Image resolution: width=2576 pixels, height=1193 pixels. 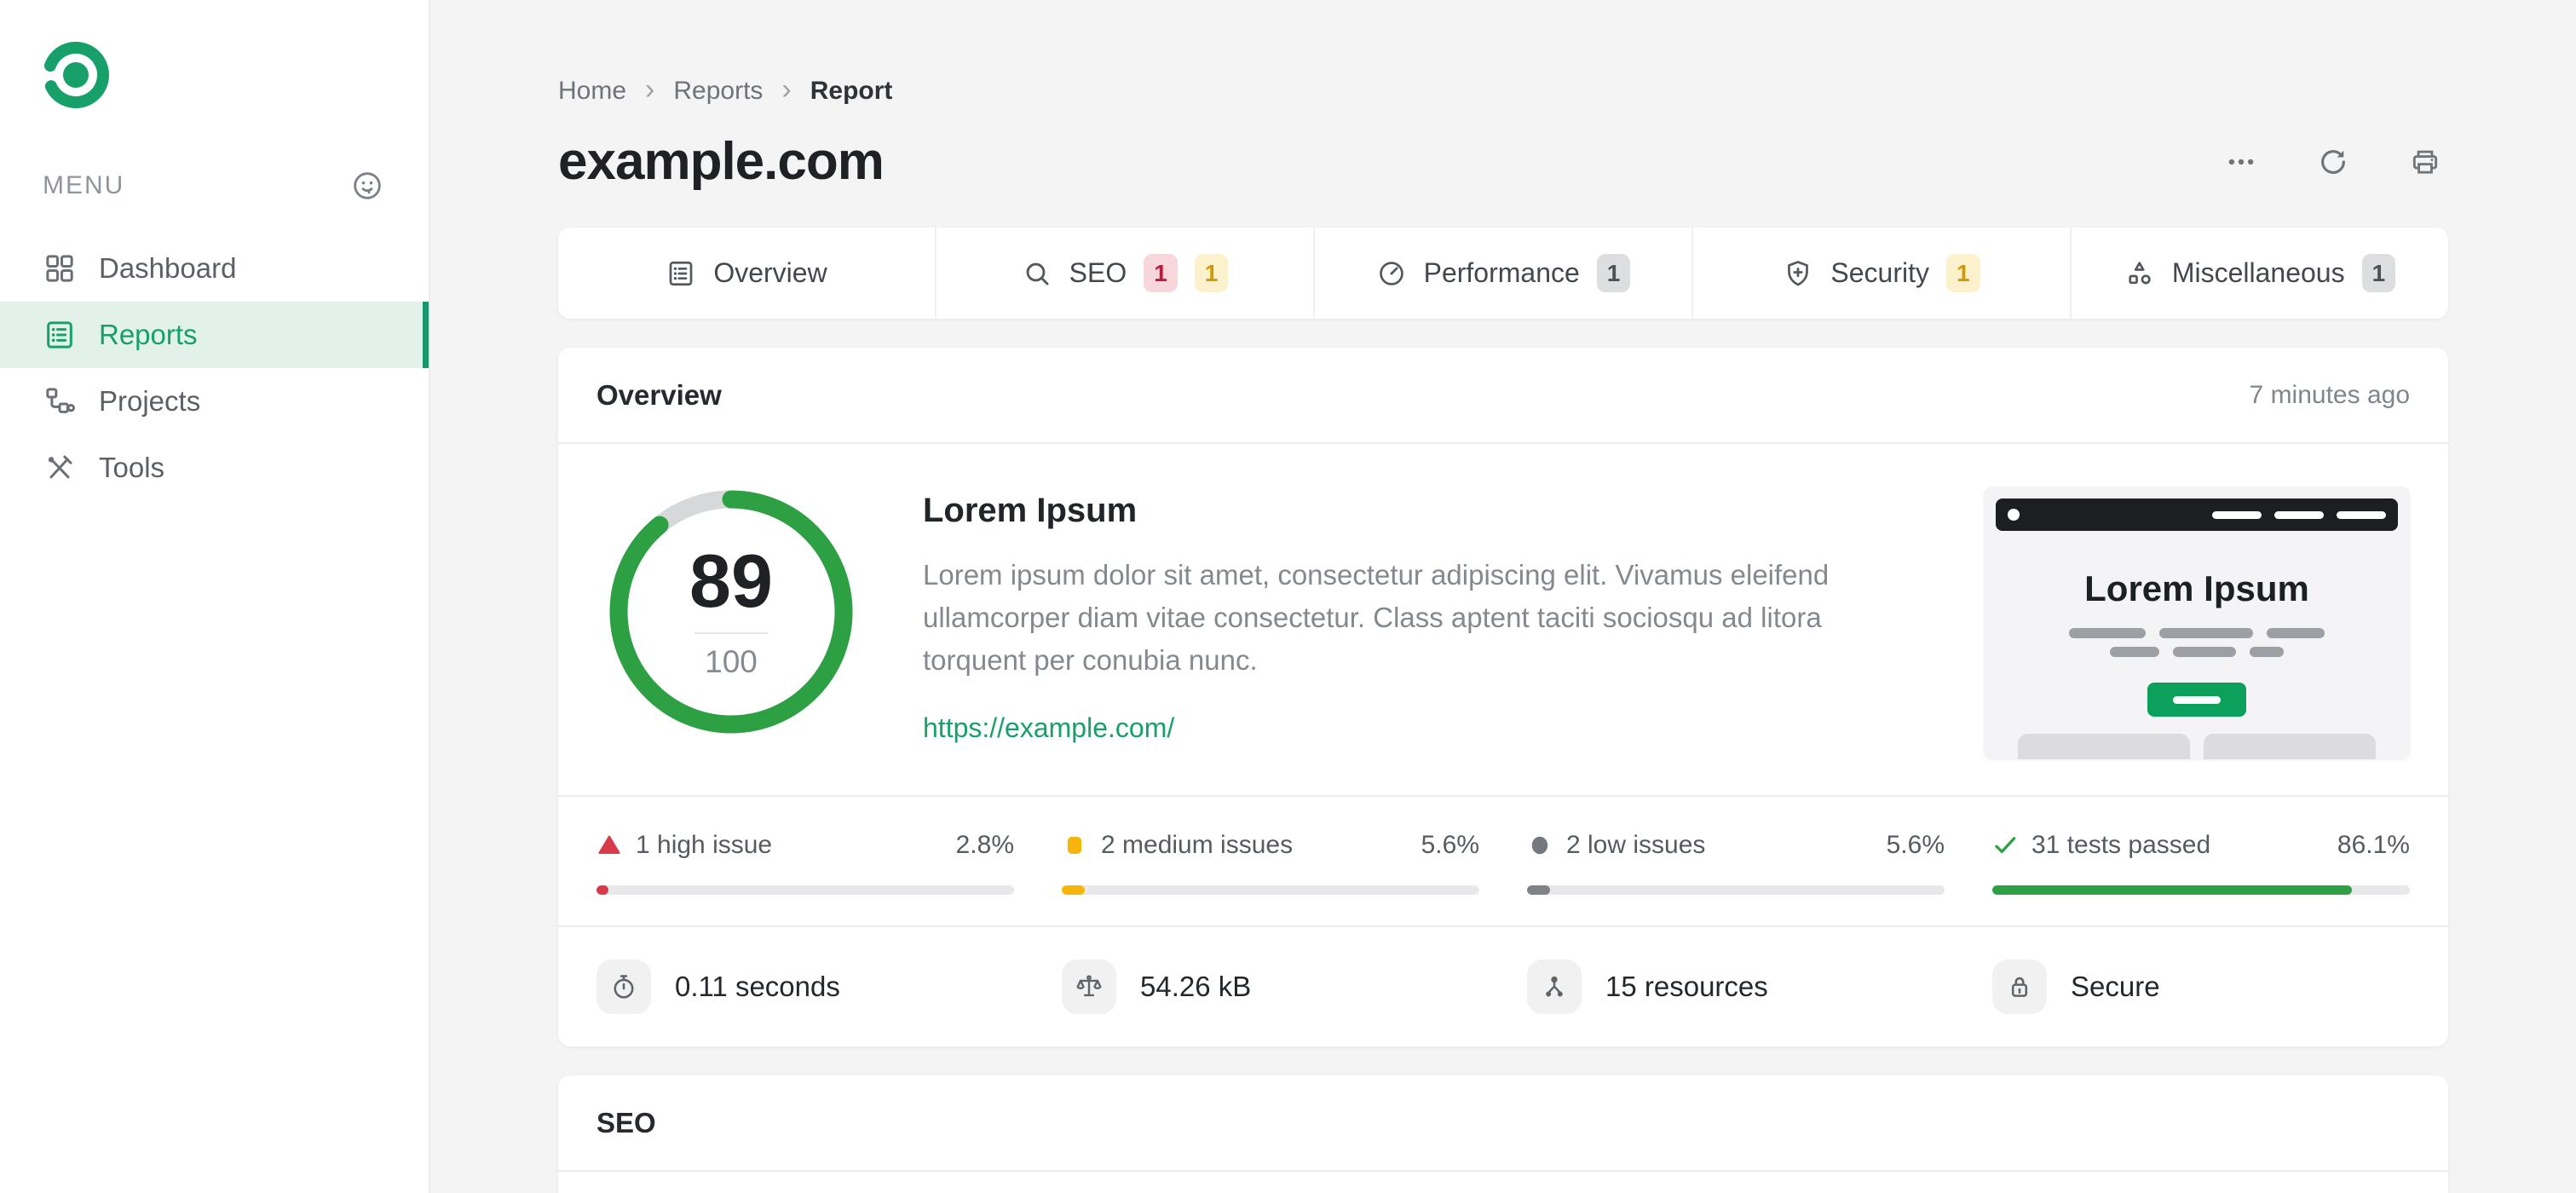 I want to click on security-icon, so click(x=1798, y=272).